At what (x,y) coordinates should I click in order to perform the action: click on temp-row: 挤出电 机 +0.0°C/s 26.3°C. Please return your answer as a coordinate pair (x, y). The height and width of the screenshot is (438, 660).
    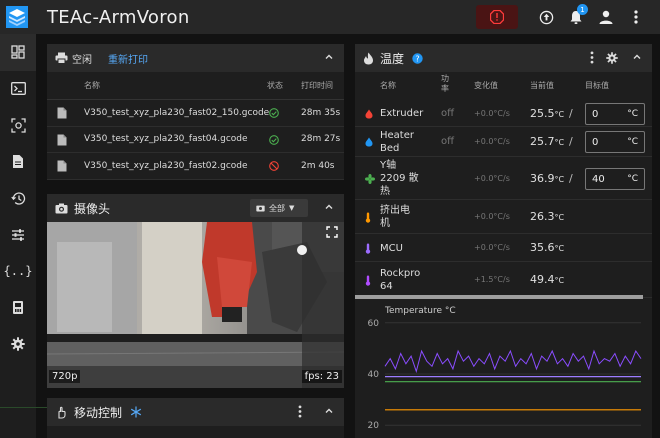
    Looking at the image, I should click on (503, 217).